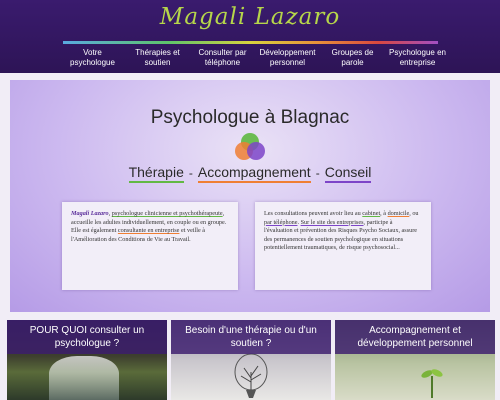  Describe the element at coordinates (332, 222) in the screenshot. I see `entreprises-link: Sur le site des entreprises` at that location.